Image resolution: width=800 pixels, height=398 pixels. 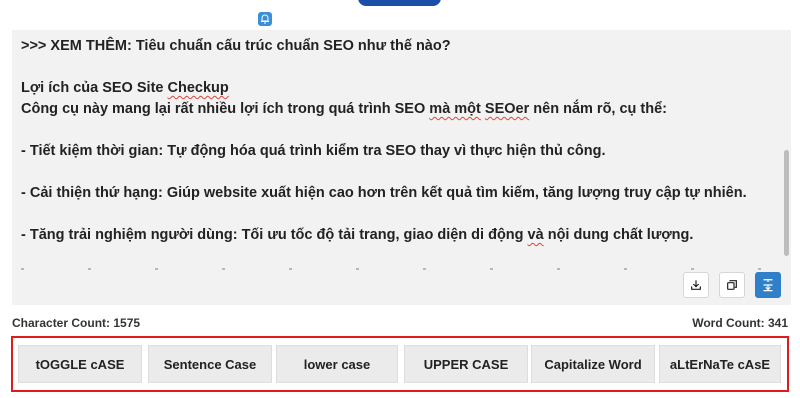 I want to click on download-icon, so click(x=696, y=285).